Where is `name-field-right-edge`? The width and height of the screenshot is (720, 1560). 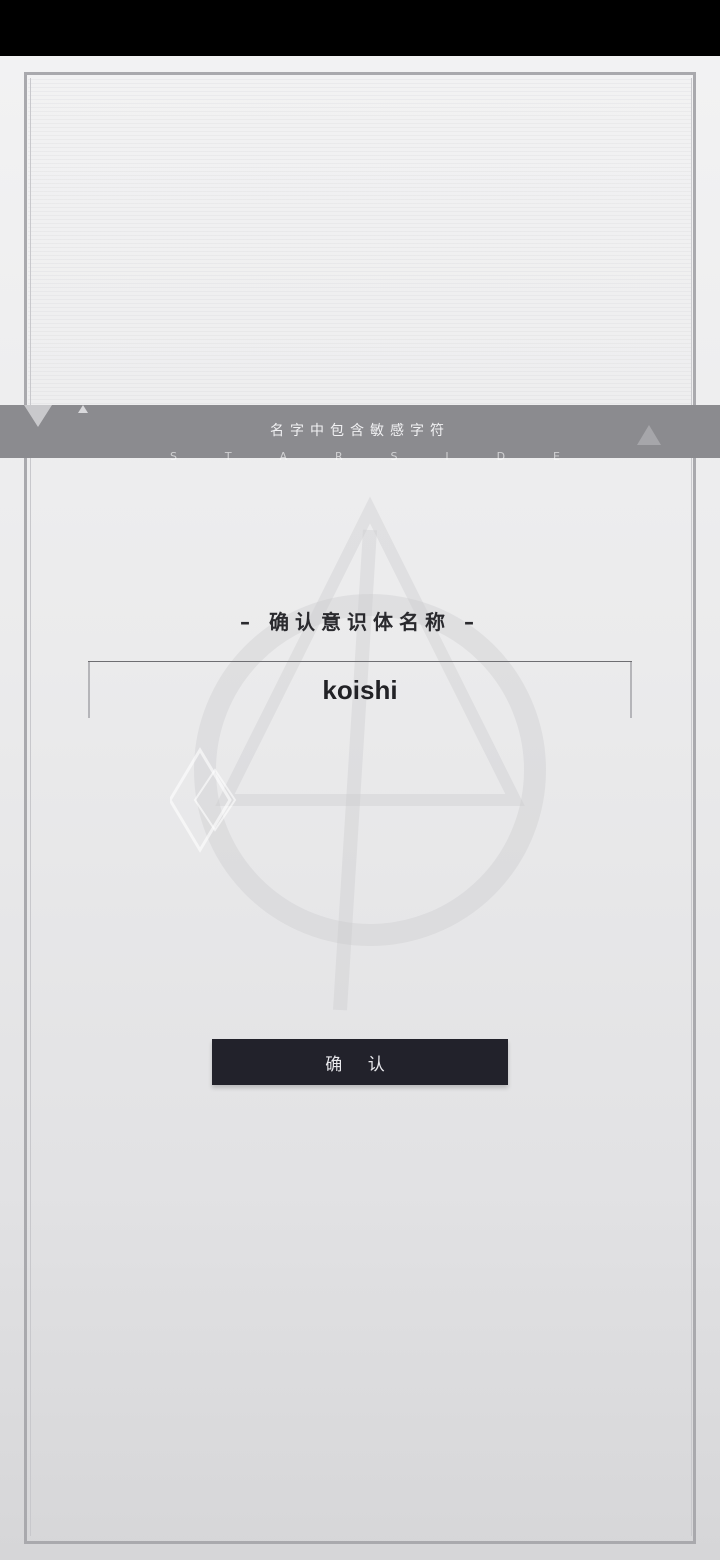 name-field-right-edge is located at coordinates (631, 690).